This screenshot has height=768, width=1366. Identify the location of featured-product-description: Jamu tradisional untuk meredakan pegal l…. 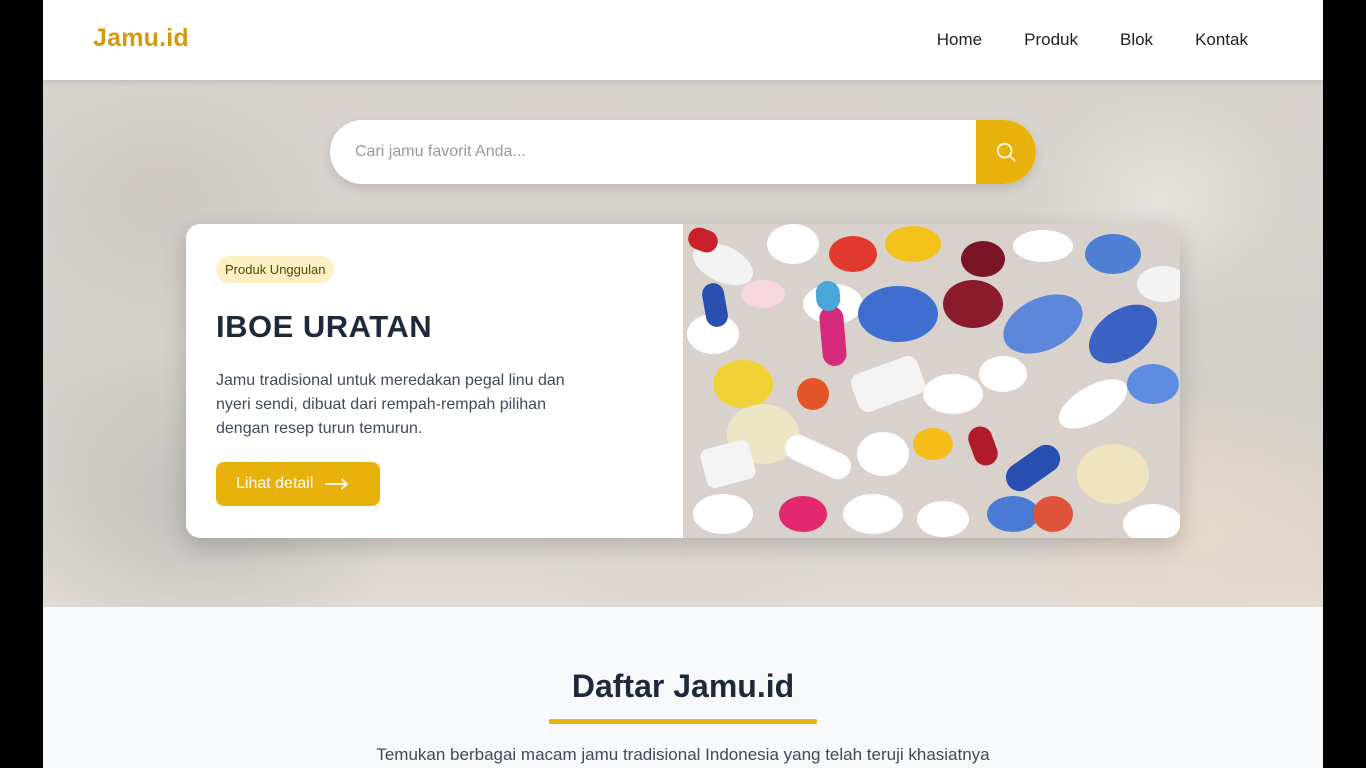
(390, 404).